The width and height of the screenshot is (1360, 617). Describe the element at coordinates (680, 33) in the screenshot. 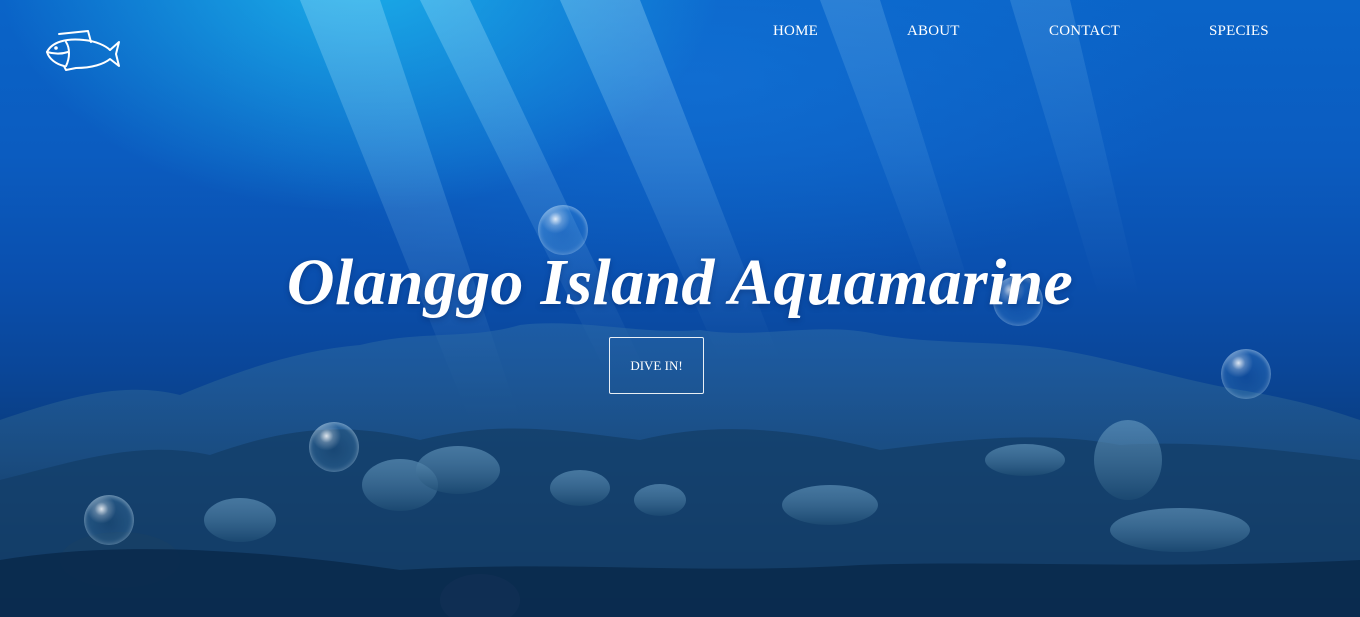

I see `main-nav: HOME ABOUT CONTACT SPECIES` at that location.